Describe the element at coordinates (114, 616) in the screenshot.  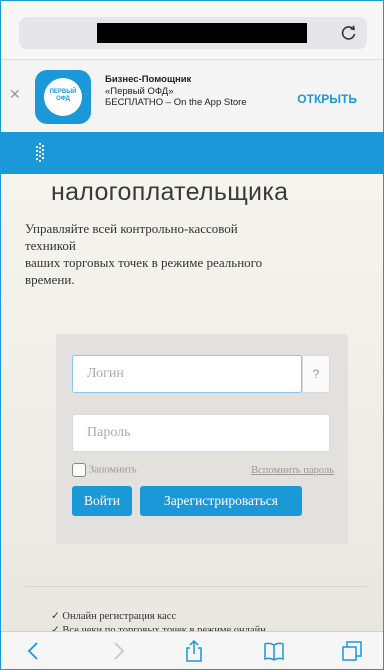
I see `feature-item: ✓ Онлайн регистрация касс` at that location.